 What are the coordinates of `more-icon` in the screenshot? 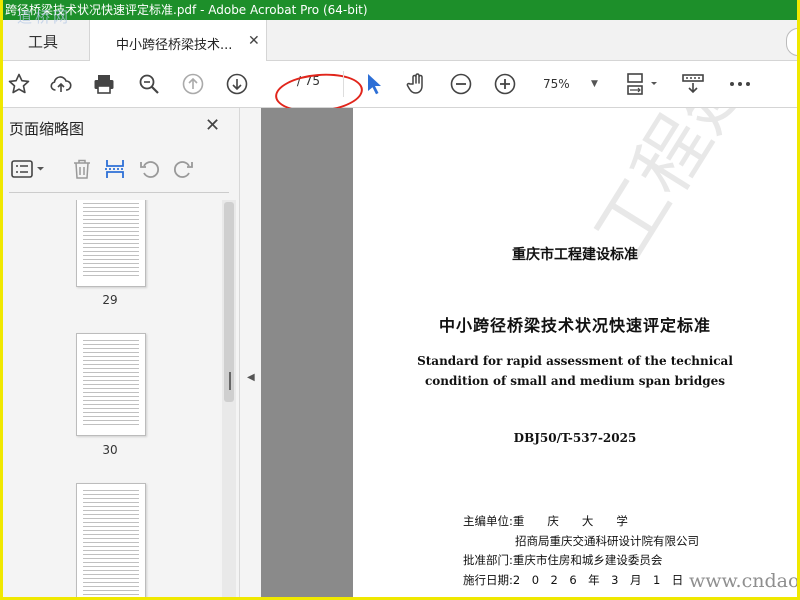 It's located at (740, 84).